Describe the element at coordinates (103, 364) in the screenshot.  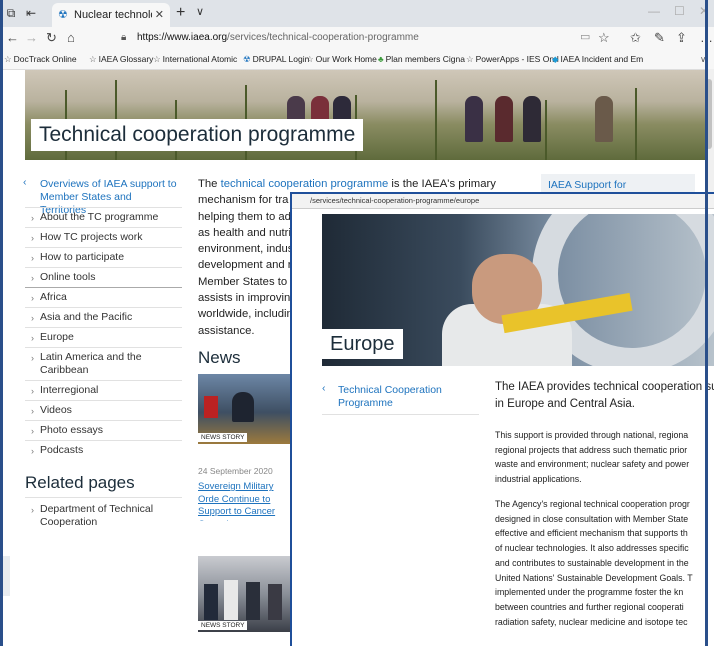
I see `sidebar-item-latin-america: › Latin America and the Caribbean` at that location.